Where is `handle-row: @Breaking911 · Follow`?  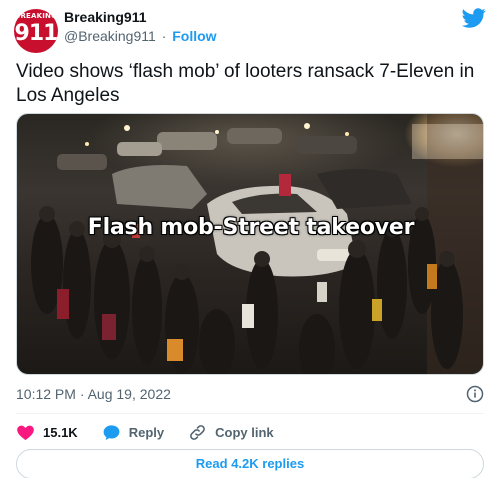
handle-row: @Breaking911 · Follow is located at coordinates (140, 36).